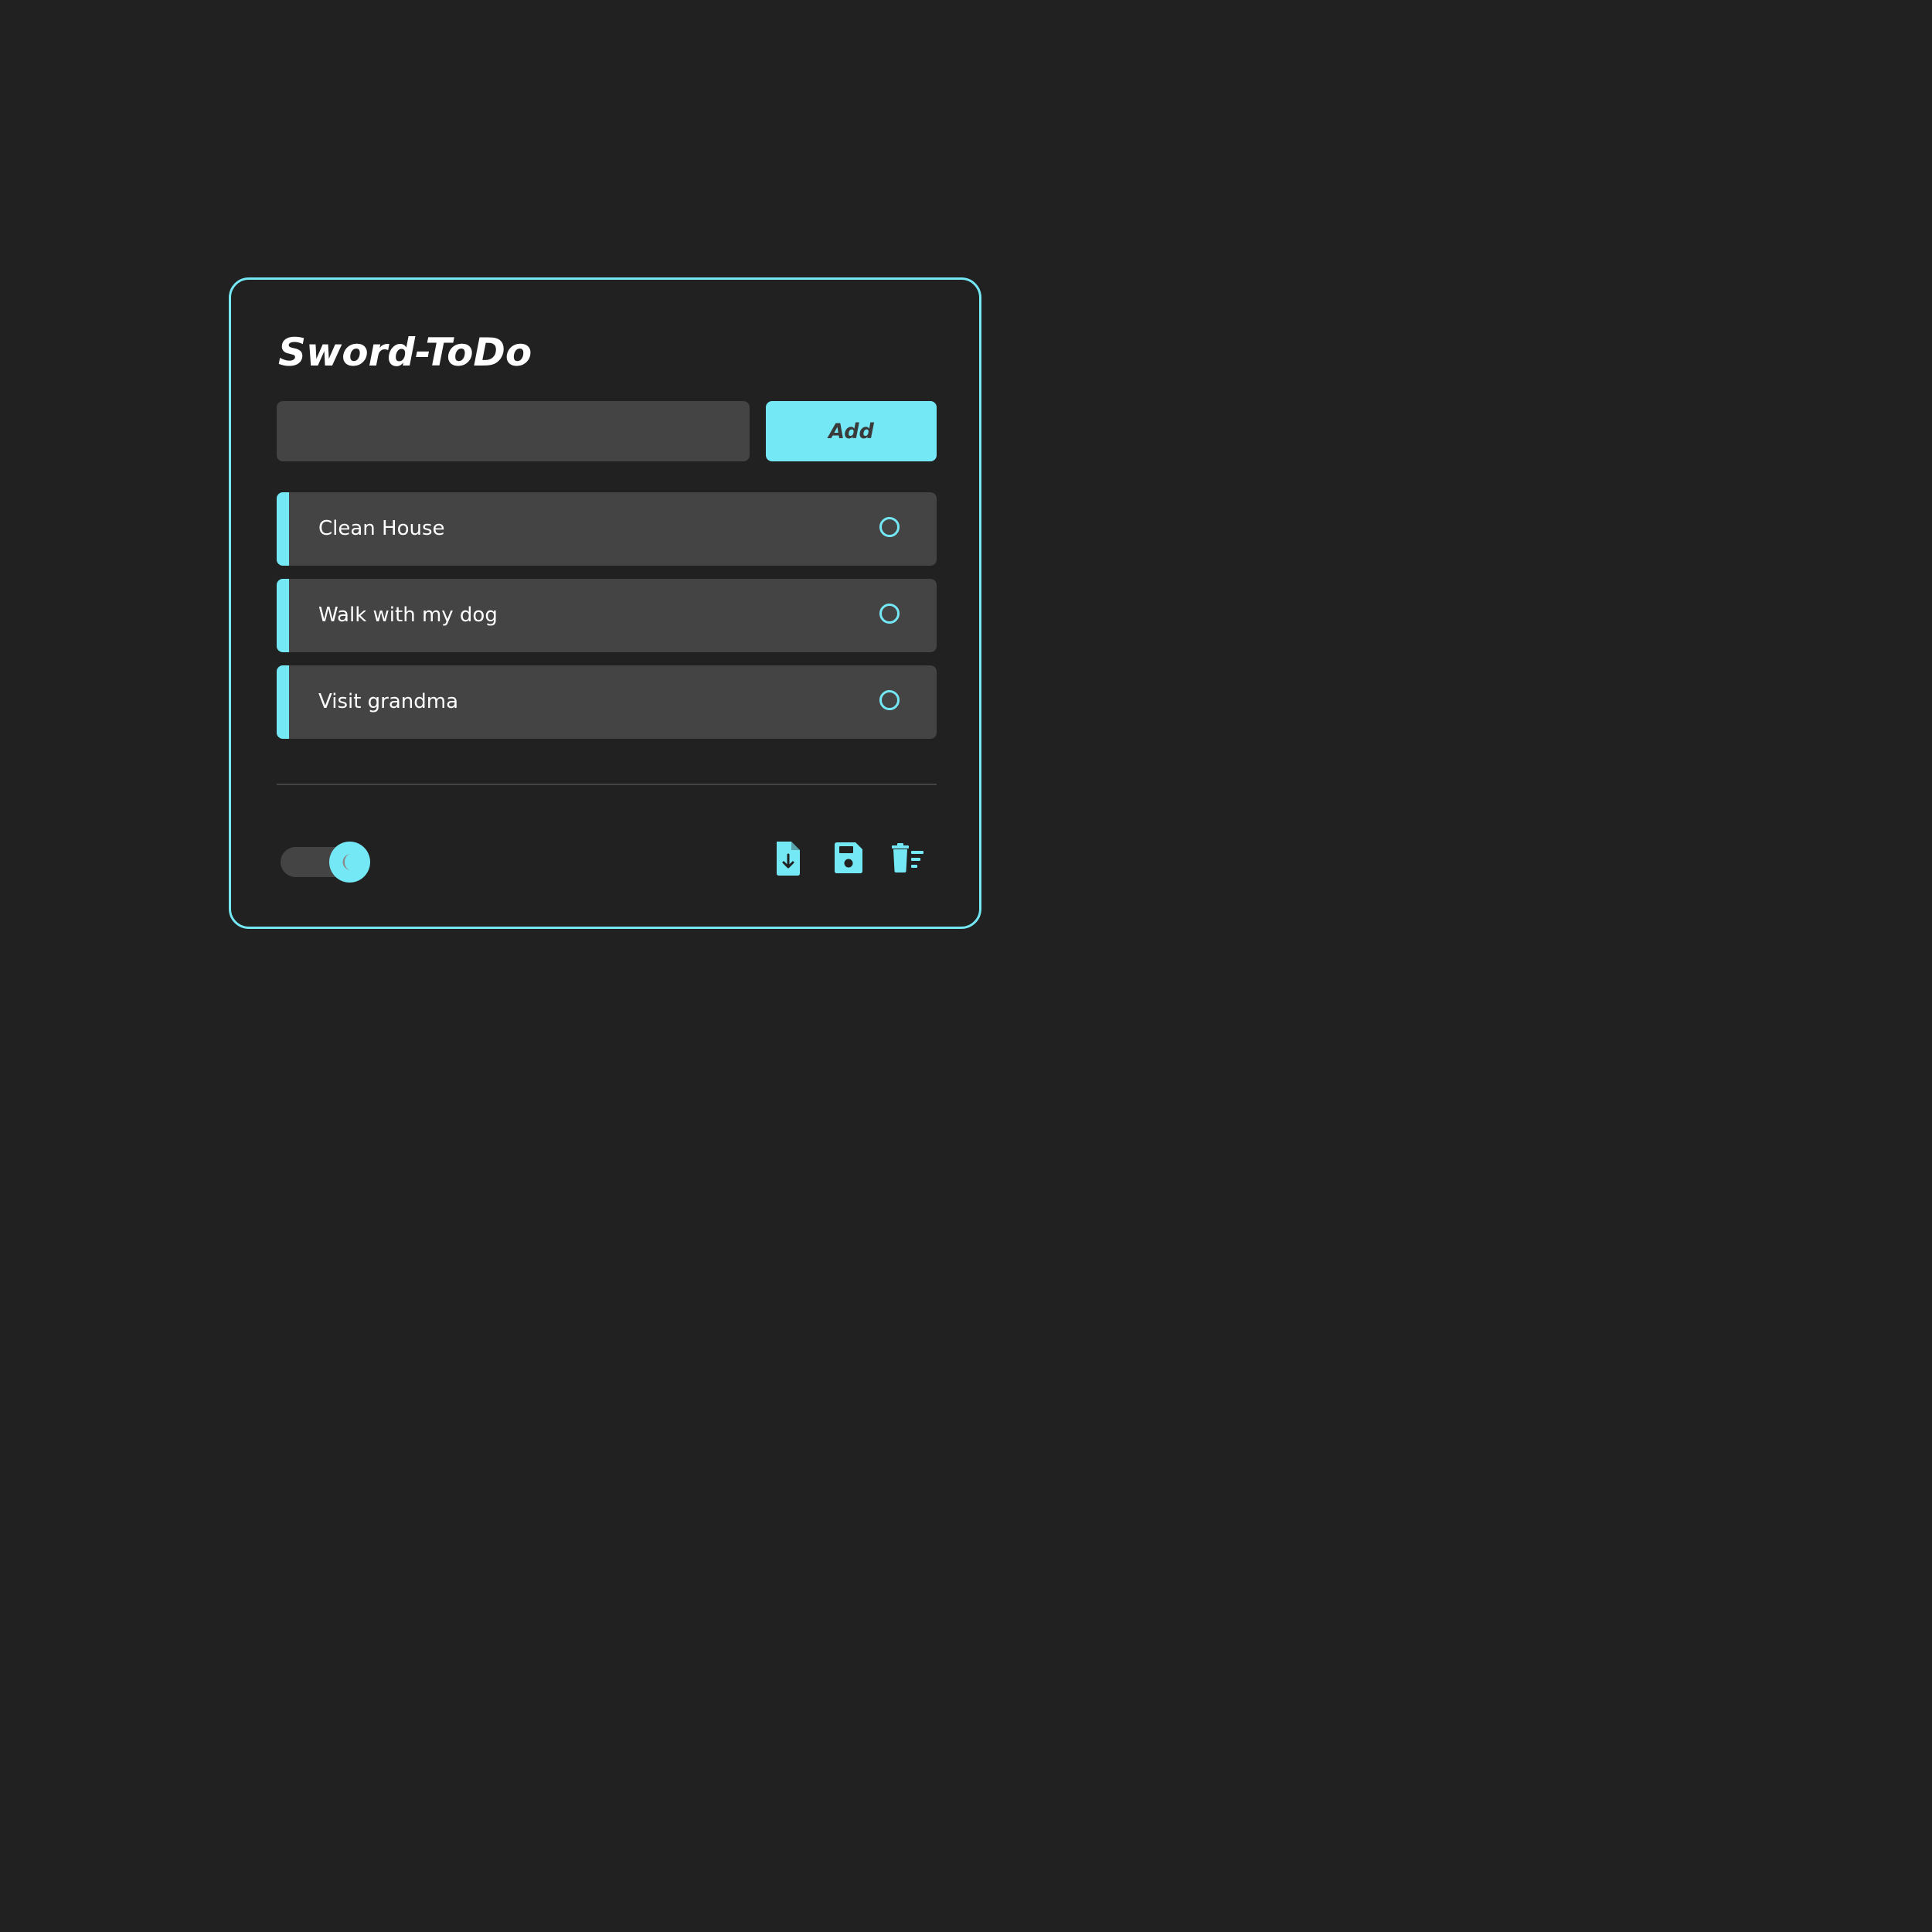  I want to click on file-download-icon, so click(788, 859).